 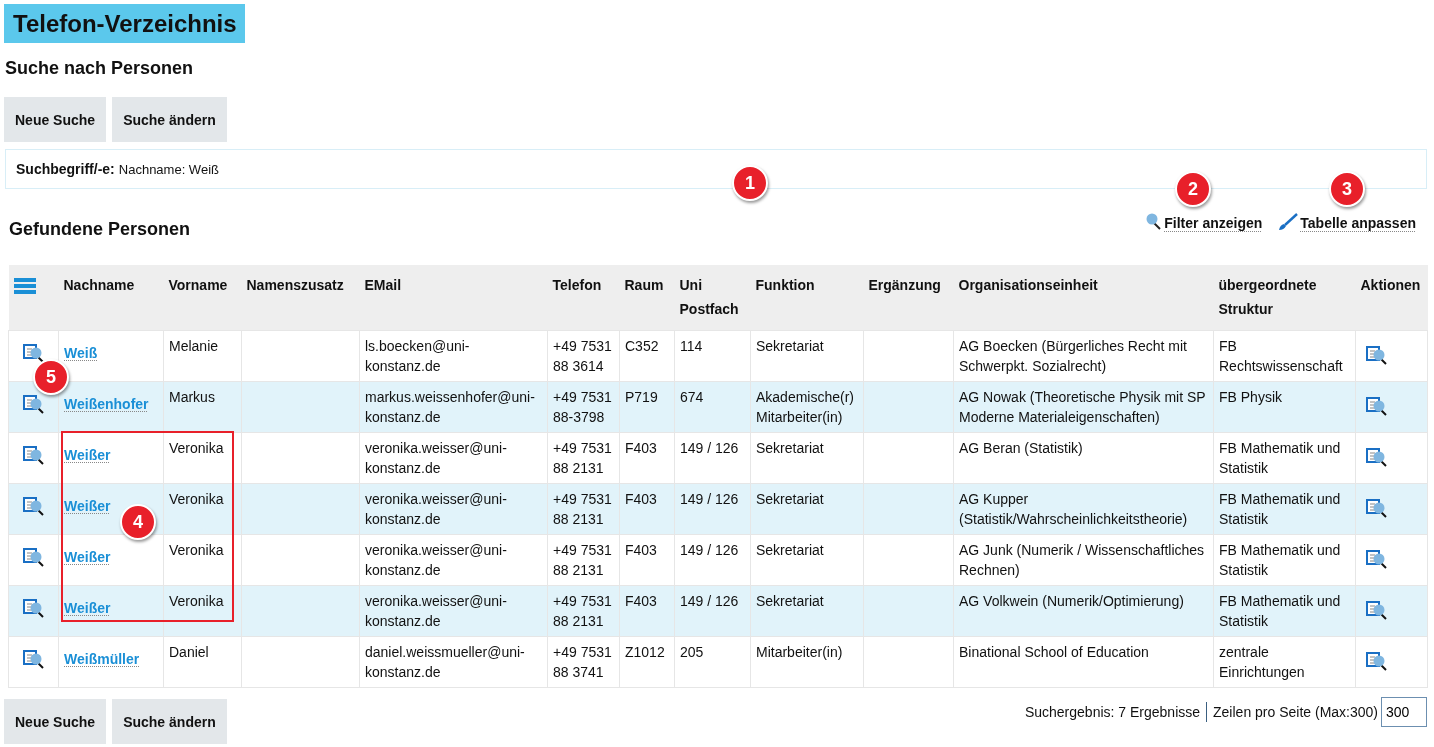 What do you see at coordinates (1054, 652) in the screenshot?
I see `table-cell: Binational School of Education` at bounding box center [1054, 652].